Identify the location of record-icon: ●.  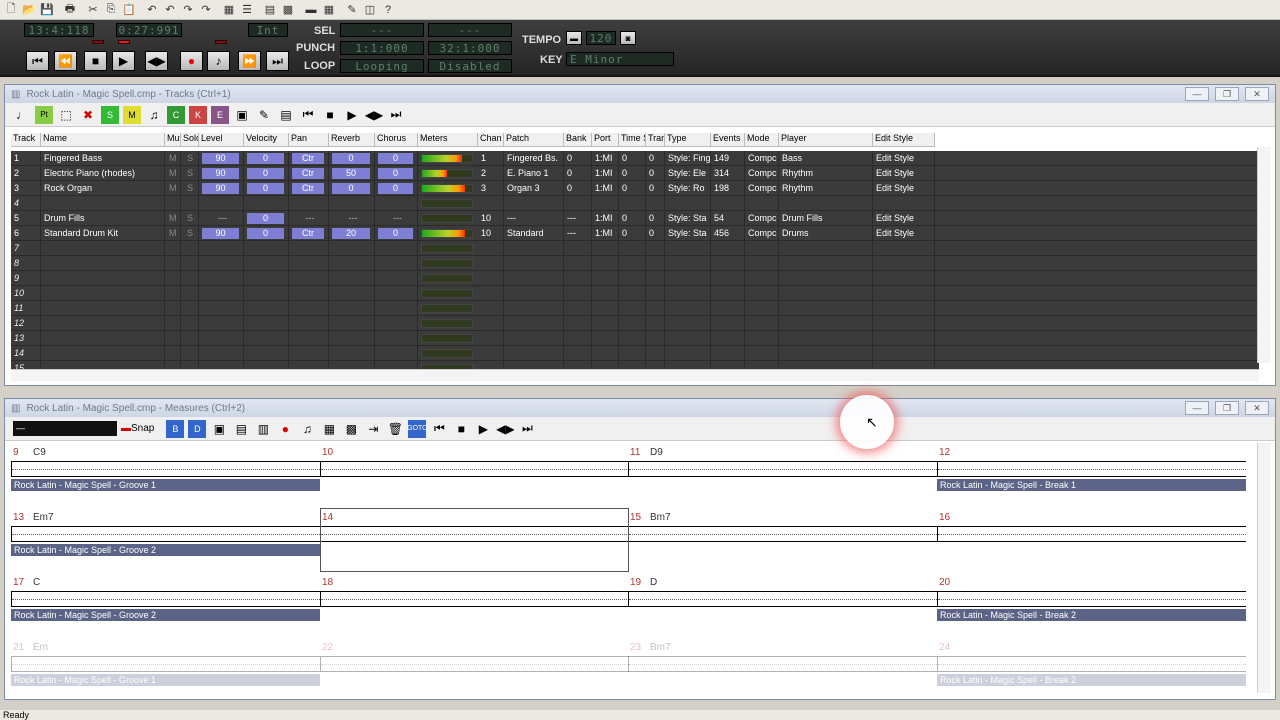
(285, 429).